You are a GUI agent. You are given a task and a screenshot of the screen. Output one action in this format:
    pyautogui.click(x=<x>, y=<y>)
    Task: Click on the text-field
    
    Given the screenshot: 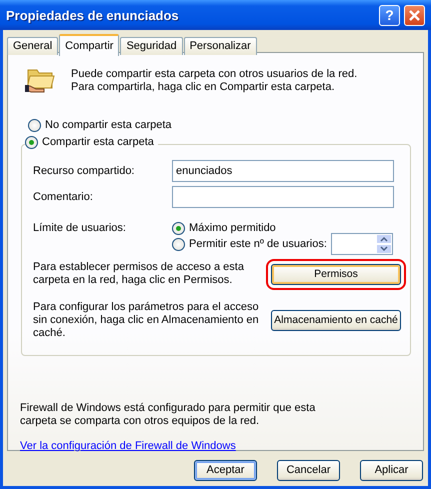 What is the action you would take?
    pyautogui.click(x=283, y=197)
    